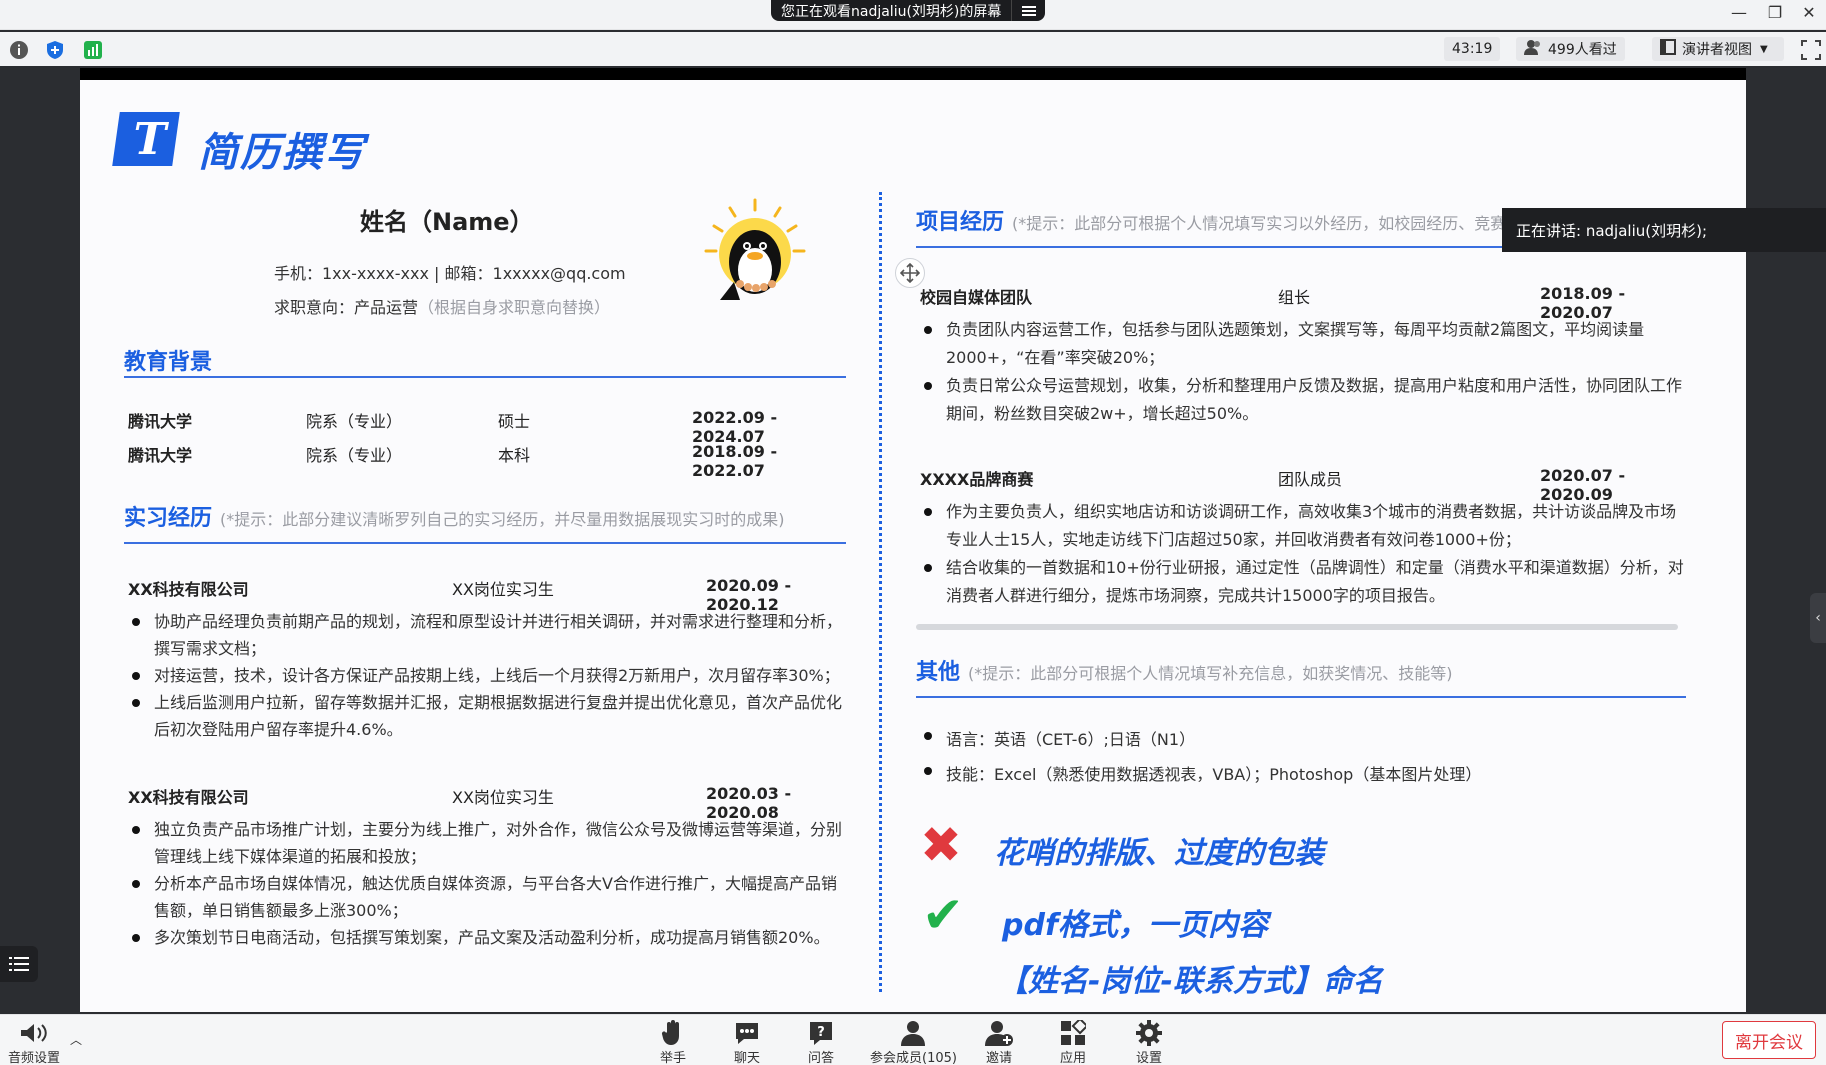  Describe the element at coordinates (514, 307) in the screenshot. I see `intent-hint: （根据自身求职意向替换）` at that location.